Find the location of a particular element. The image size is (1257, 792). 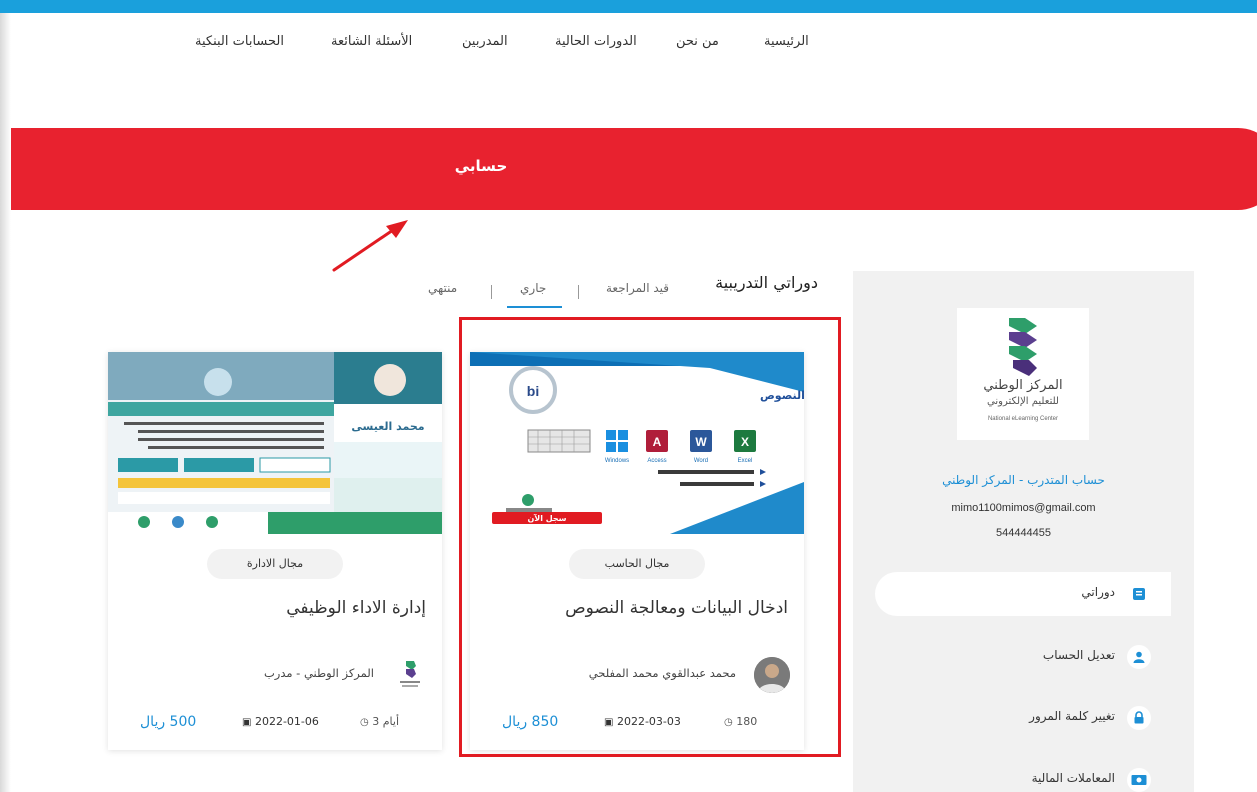

course-price: 850 ريال is located at coordinates (530, 722).